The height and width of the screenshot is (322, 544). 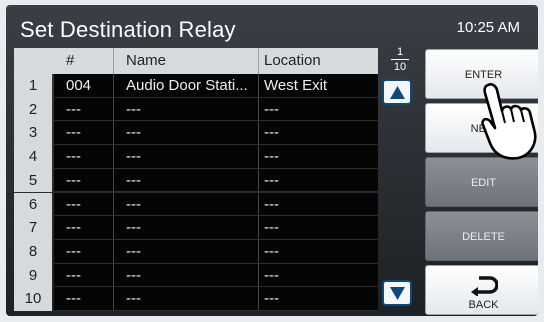 What do you see at coordinates (196, 157) in the screenshot?
I see `table-row: 4 --- --- ---` at bounding box center [196, 157].